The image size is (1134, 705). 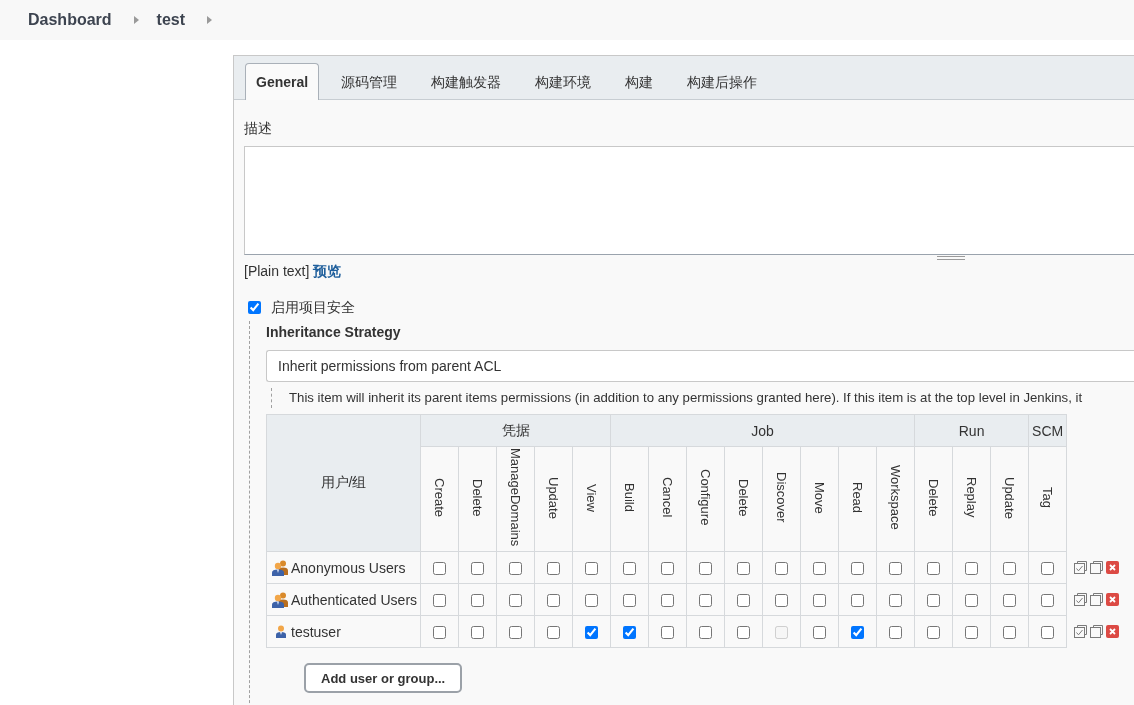 I want to click on user-group-icon, so click(x=280, y=567).